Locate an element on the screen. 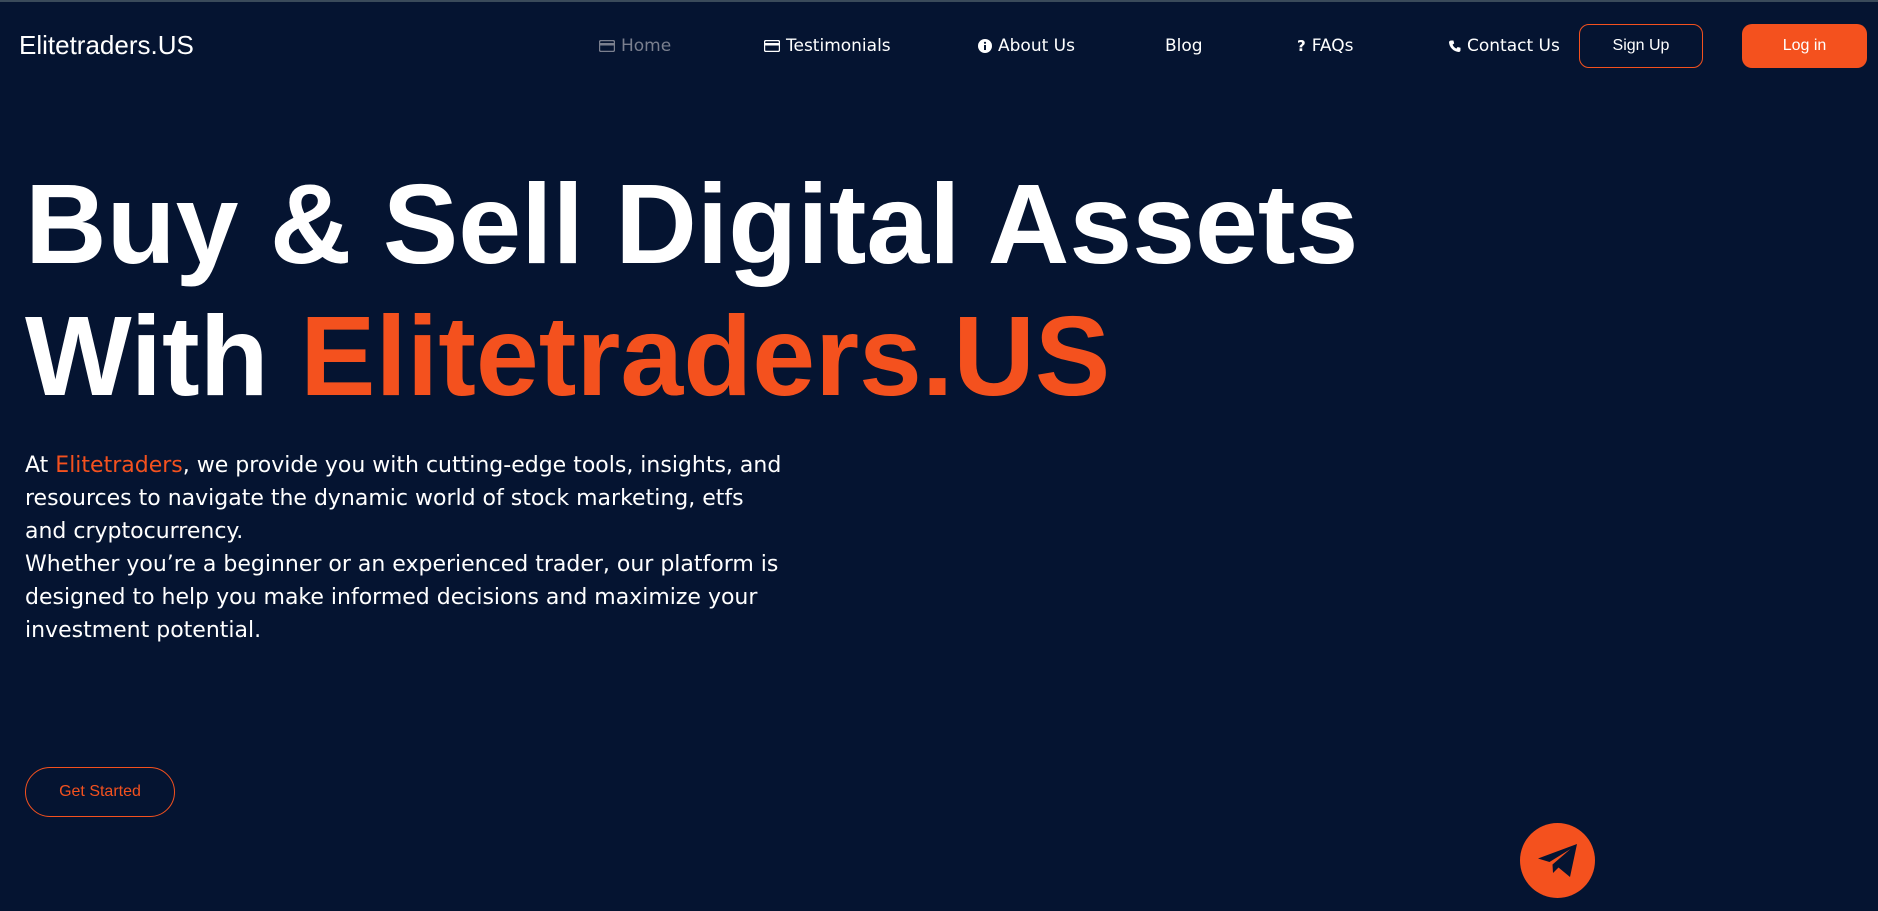  nav-item-blog: Blog is located at coordinates (1184, 46).